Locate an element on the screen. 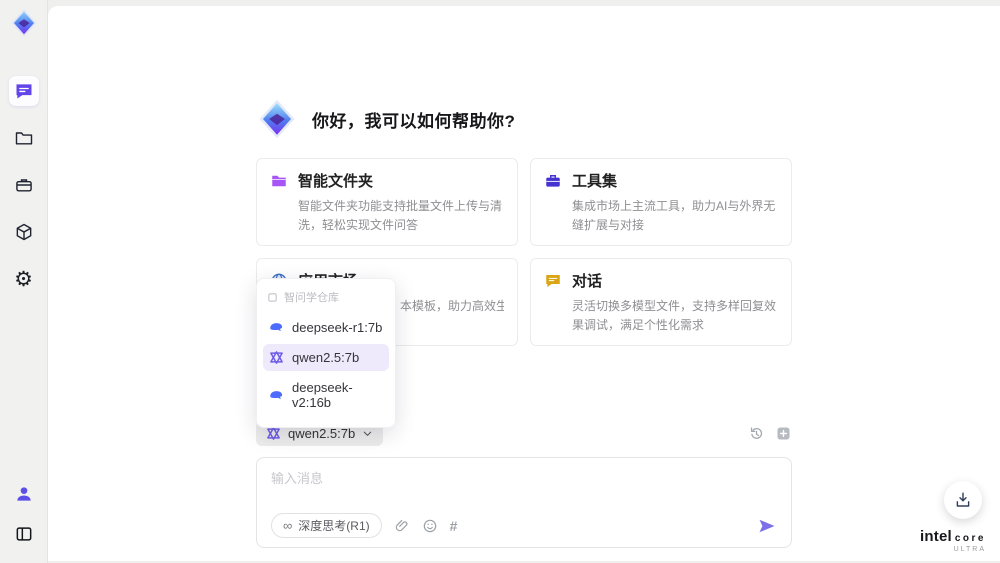 Image resolution: width=1000 pixels, height=563 pixels. sidebar-item-folders is located at coordinates (24, 138).